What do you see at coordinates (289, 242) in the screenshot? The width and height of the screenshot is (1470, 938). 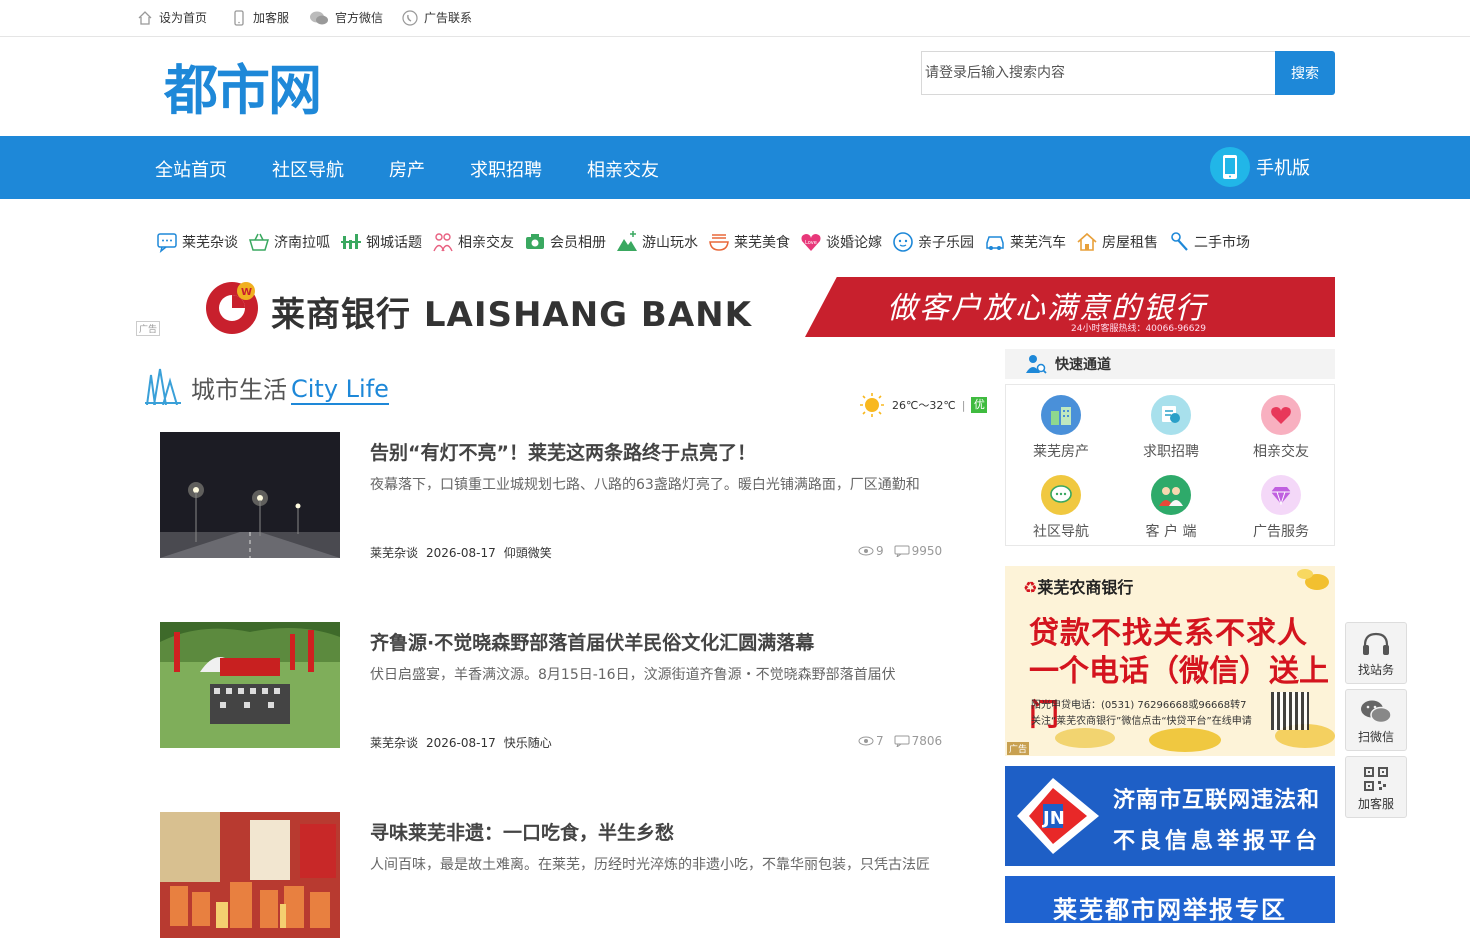 I see `category-item: 济南拉呱` at bounding box center [289, 242].